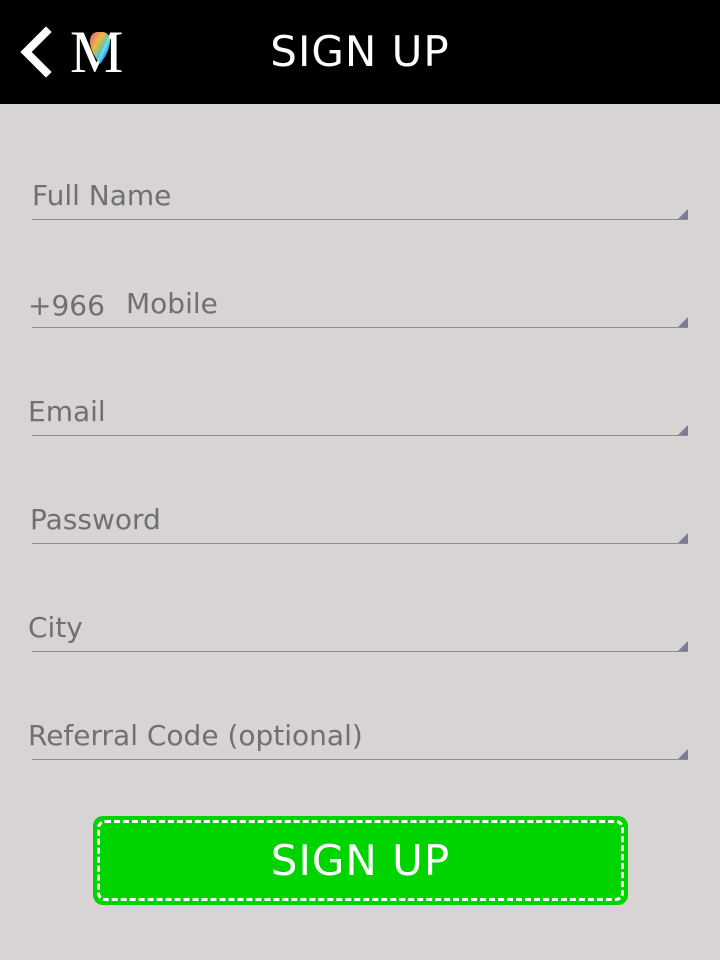 The height and width of the screenshot is (960, 720). I want to click on sign-up-button-label: SIGN UP, so click(360, 860).